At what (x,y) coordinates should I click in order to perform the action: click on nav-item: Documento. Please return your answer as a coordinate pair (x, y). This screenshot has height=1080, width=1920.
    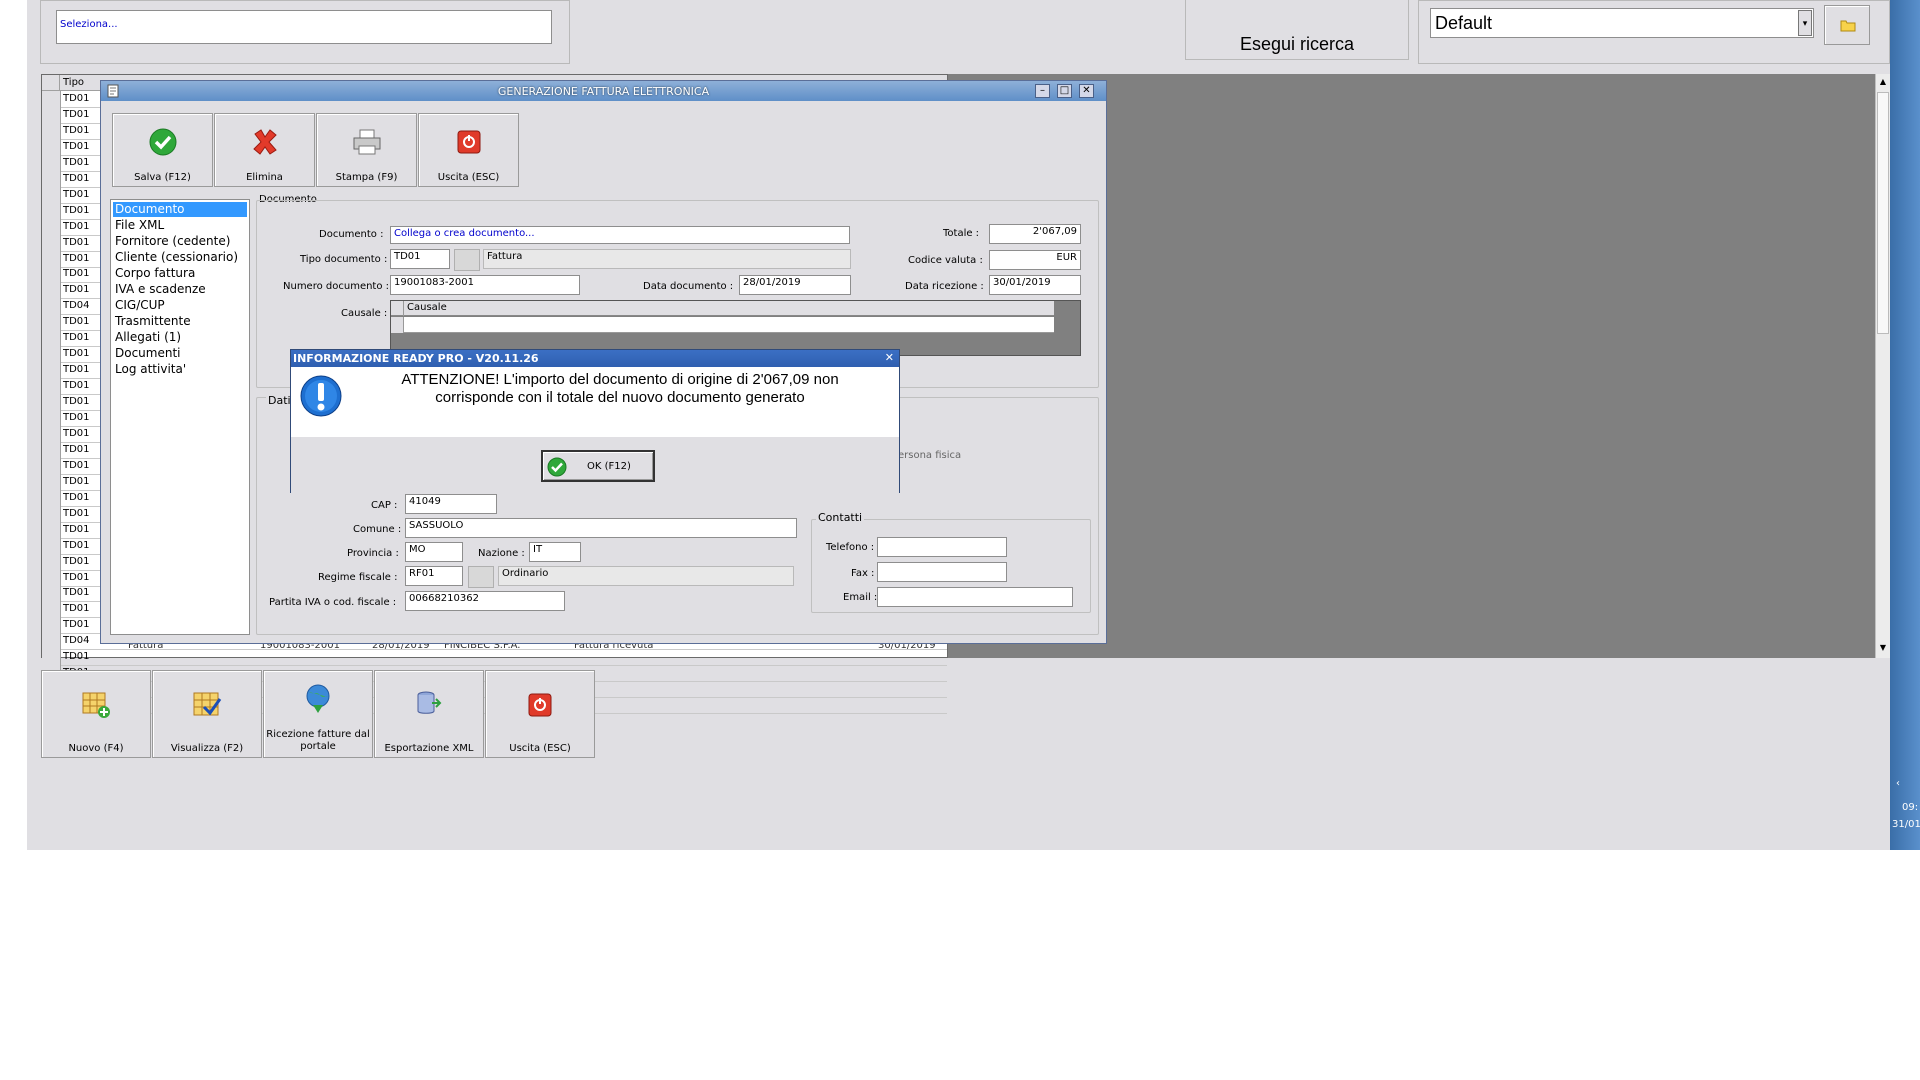
    Looking at the image, I should click on (180, 209).